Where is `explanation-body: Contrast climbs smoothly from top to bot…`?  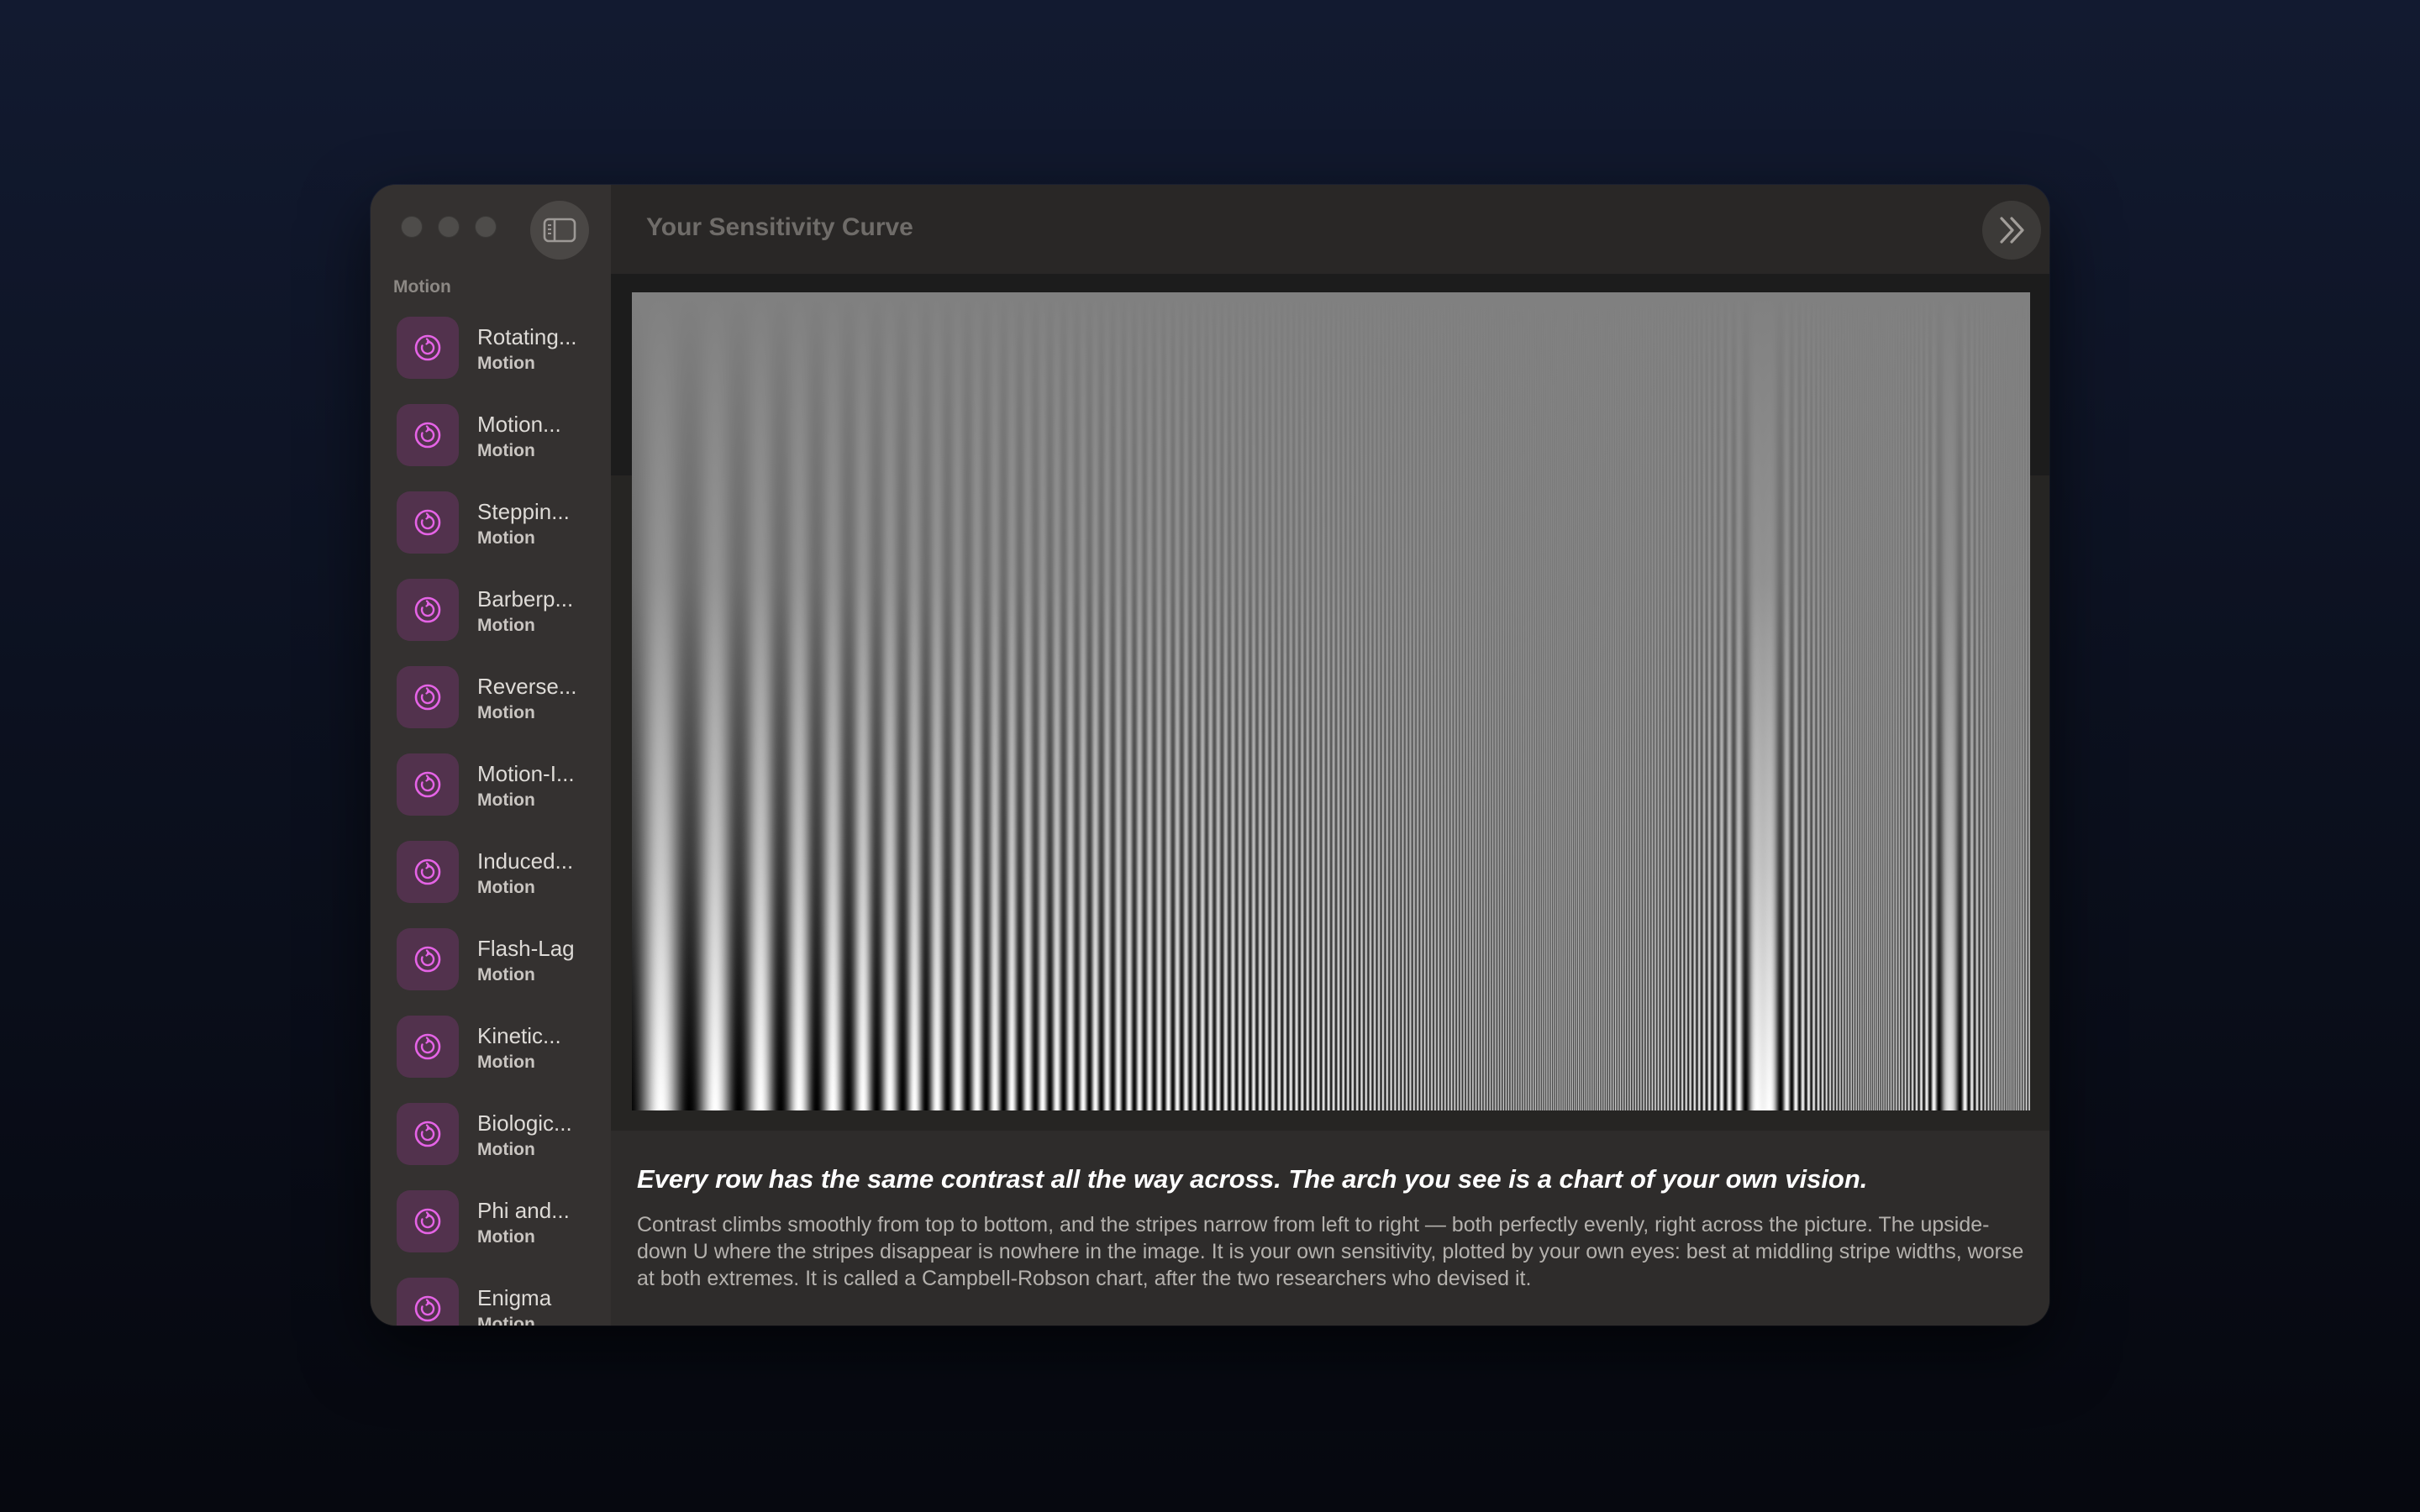
explanation-body: Contrast climbs smoothly from top to bot… is located at coordinates (1330, 1251).